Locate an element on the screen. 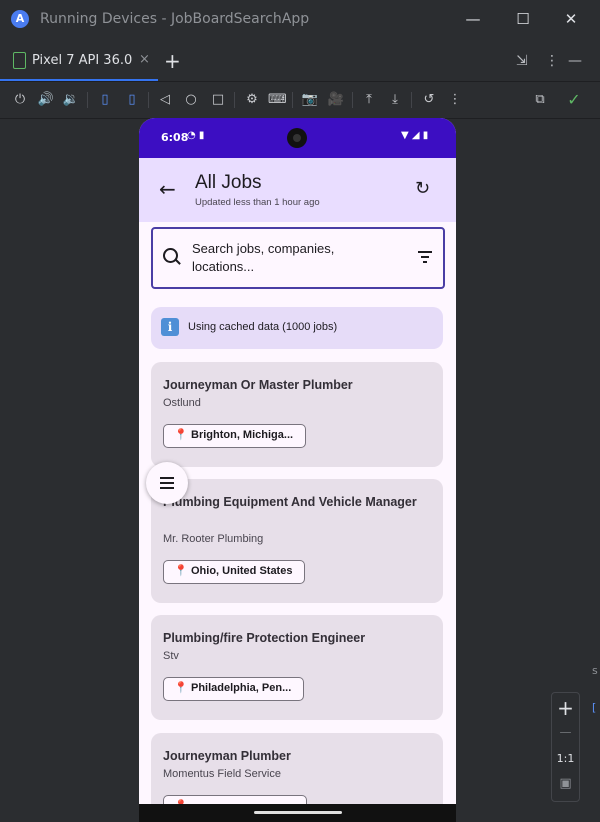  add-device-button: + is located at coordinates (172, 61).